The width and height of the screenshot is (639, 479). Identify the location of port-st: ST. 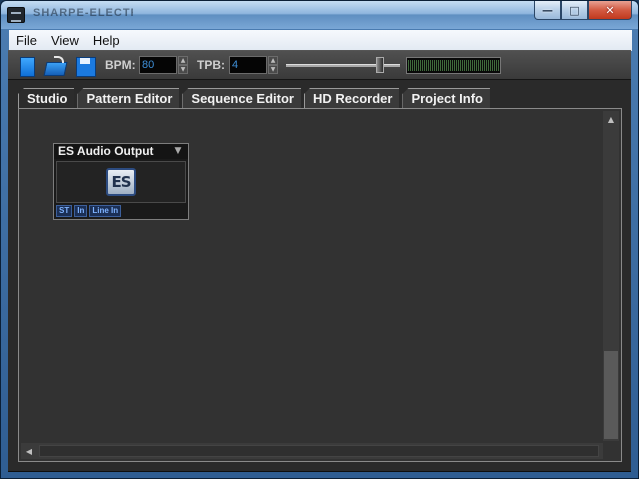
(64, 211).